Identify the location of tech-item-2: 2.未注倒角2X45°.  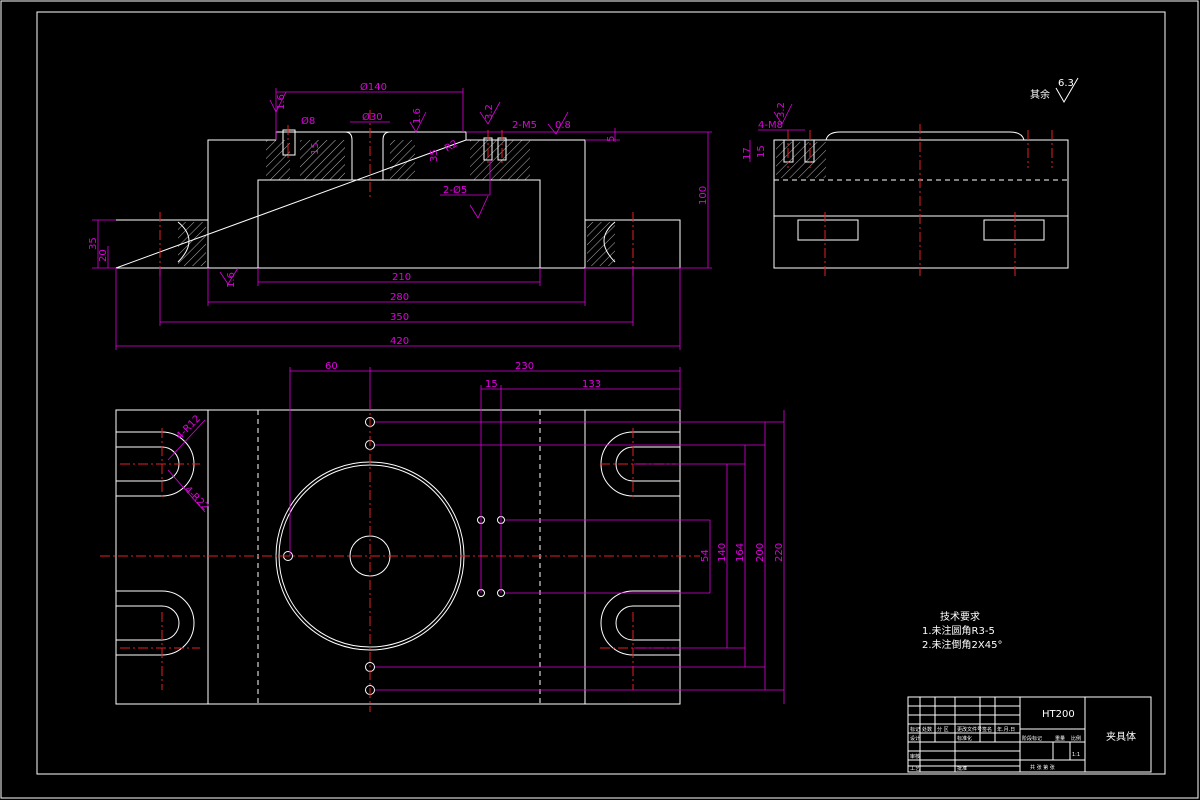
(962, 644).